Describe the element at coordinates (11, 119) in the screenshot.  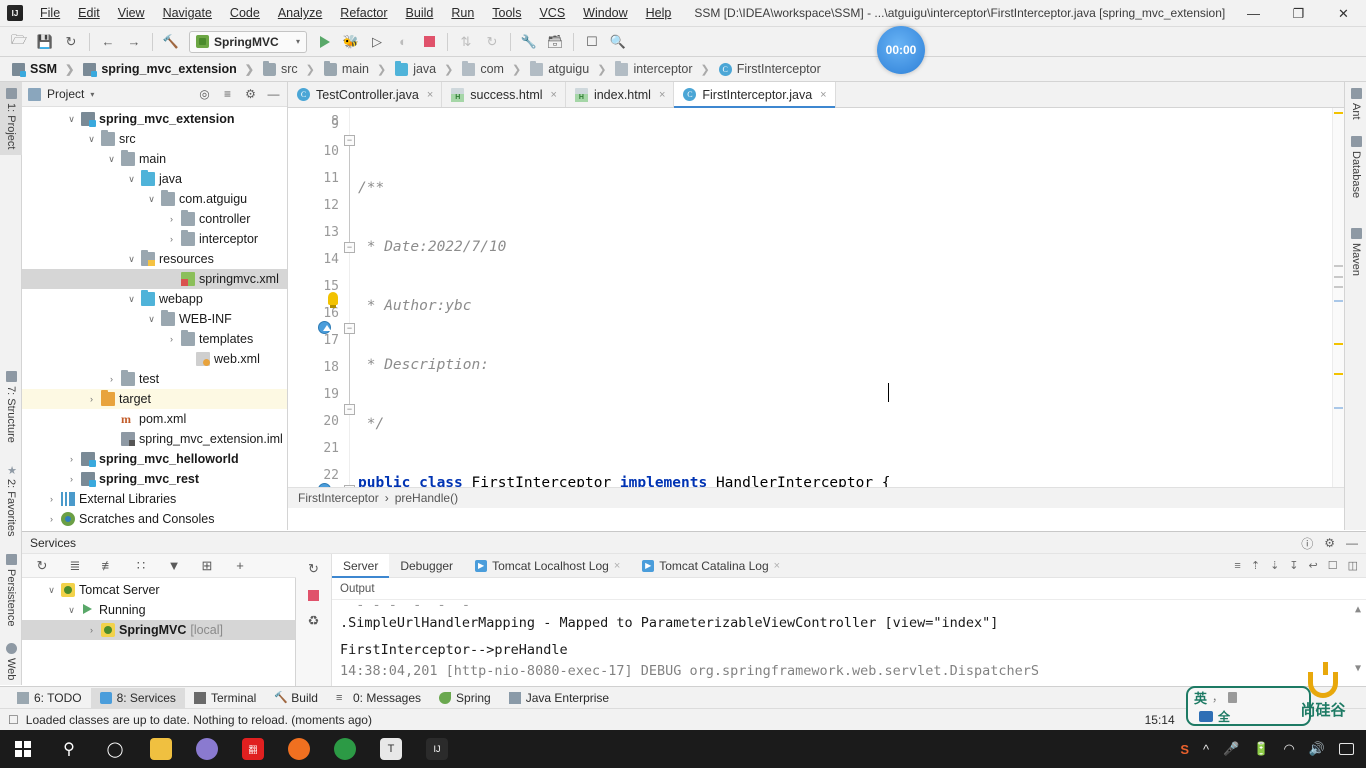
I see `tool-tab-project: 1: Project` at that location.